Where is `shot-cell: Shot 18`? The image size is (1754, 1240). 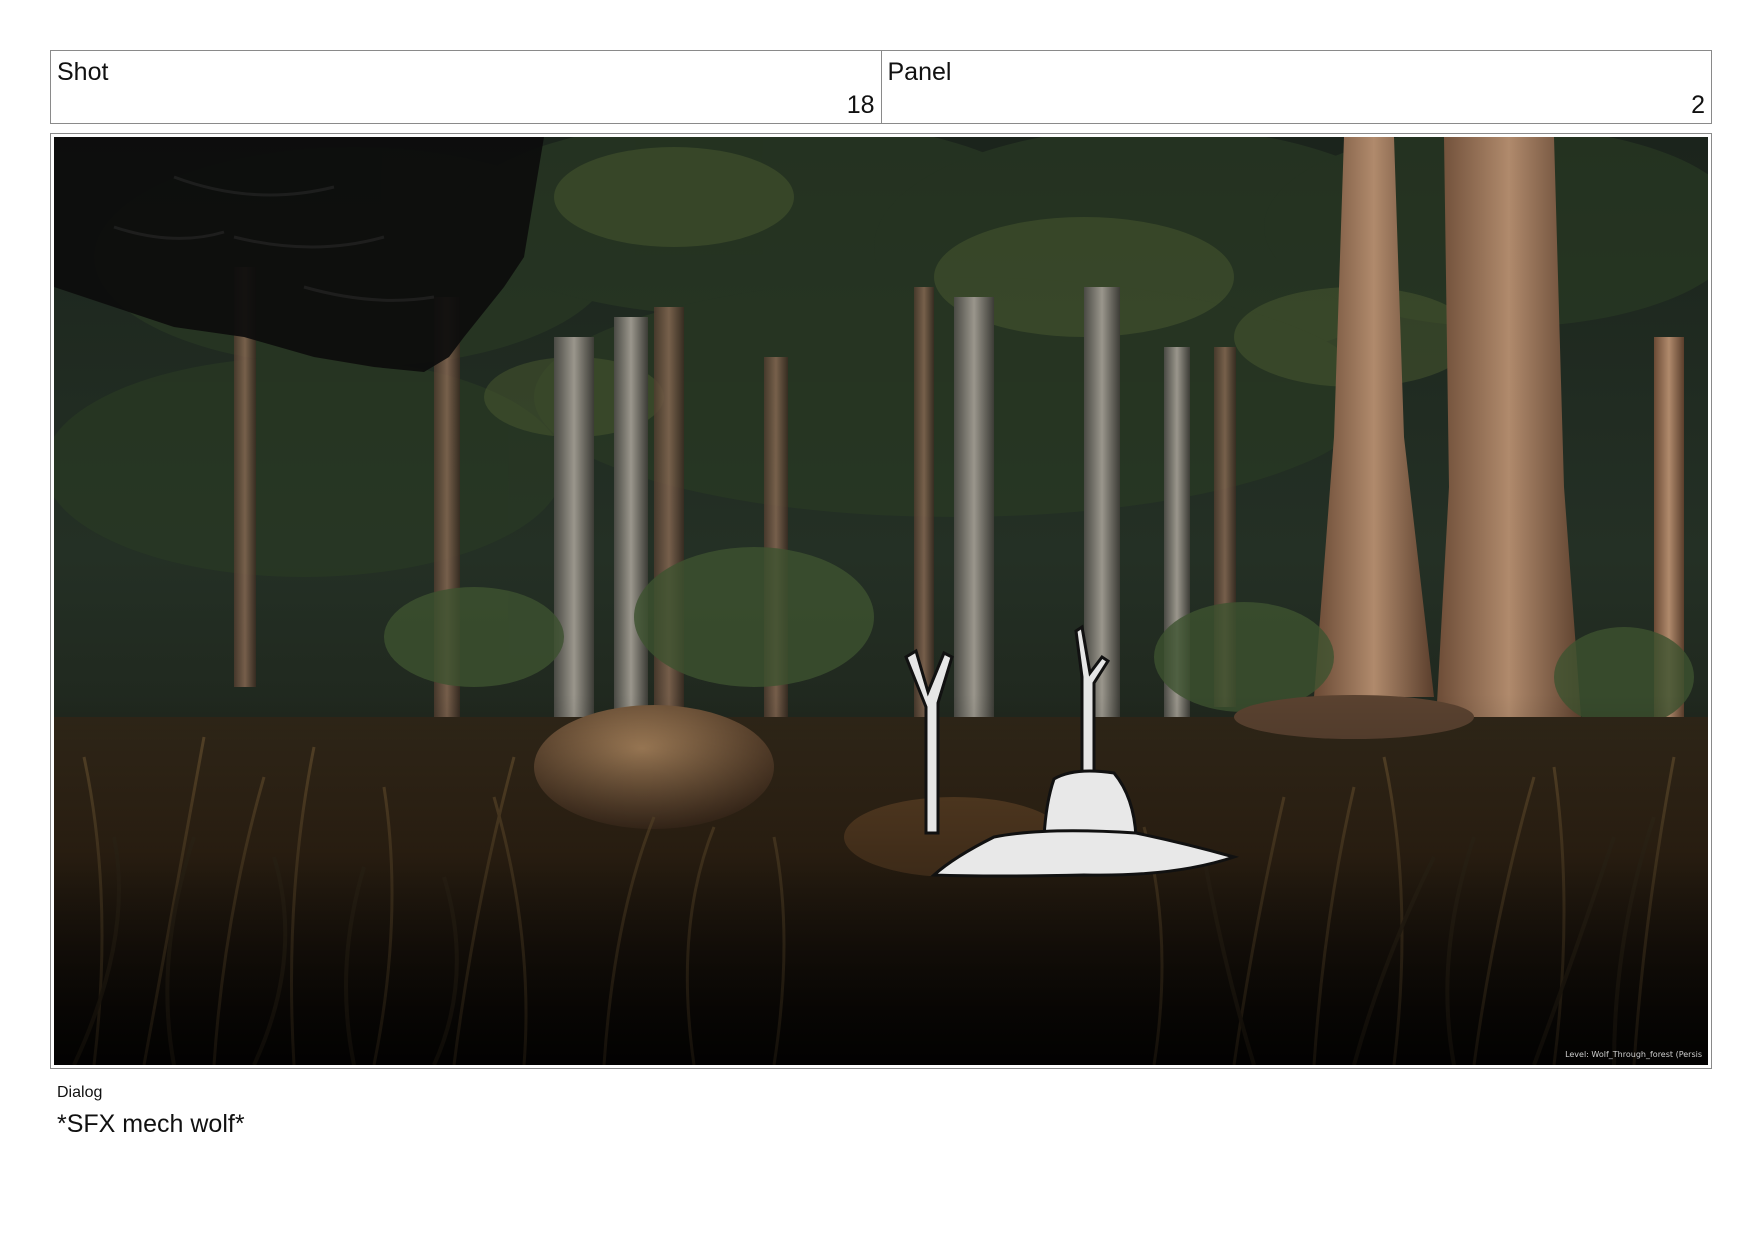 shot-cell: Shot 18 is located at coordinates (466, 87).